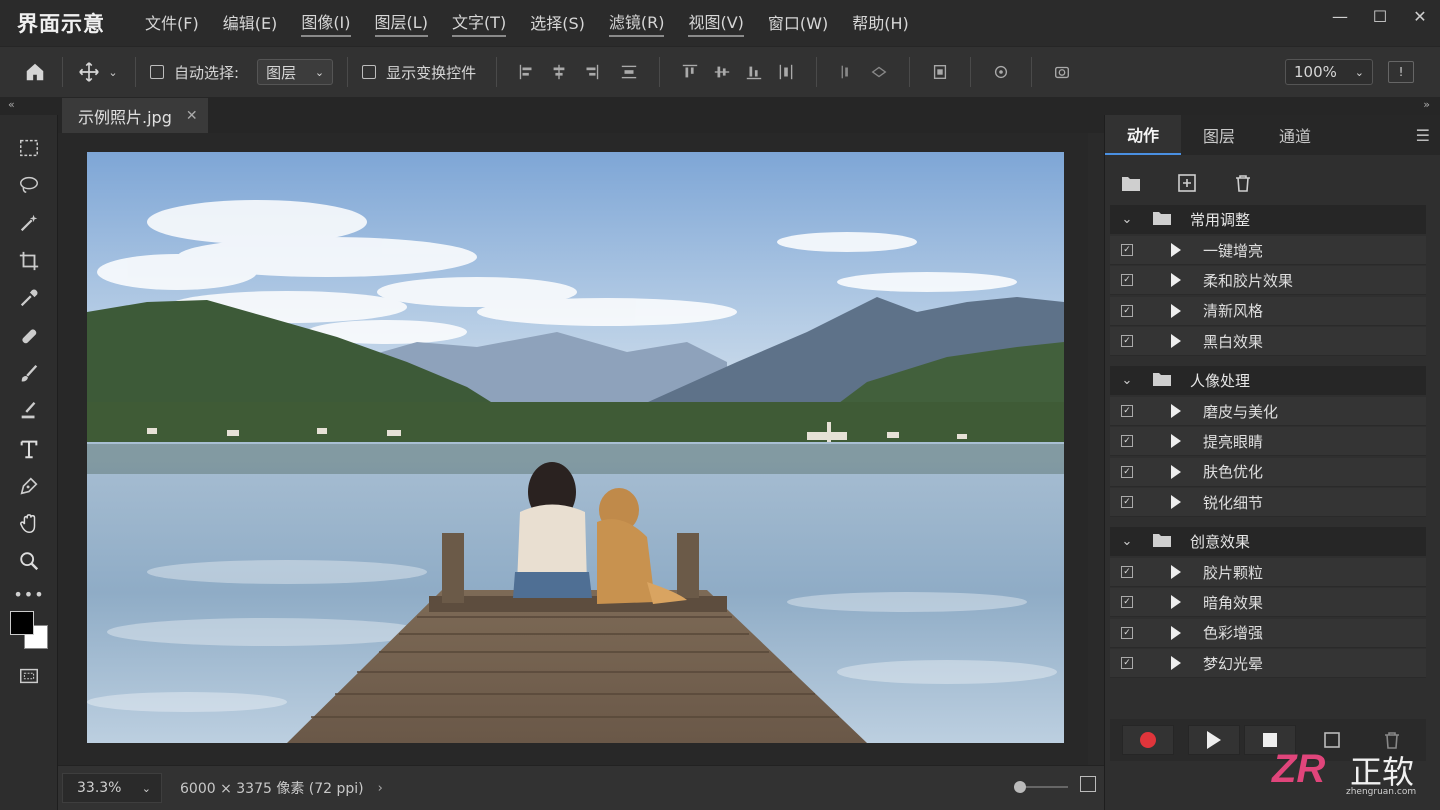  What do you see at coordinates (798, 23) in the screenshot?
I see `menu-window: 窗口(W)` at bounding box center [798, 23].